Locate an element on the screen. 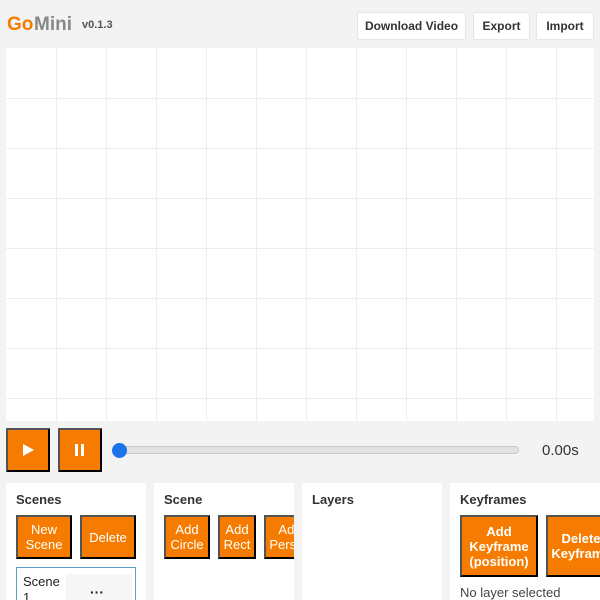  add-circle-label-2: Circle is located at coordinates (187, 544).